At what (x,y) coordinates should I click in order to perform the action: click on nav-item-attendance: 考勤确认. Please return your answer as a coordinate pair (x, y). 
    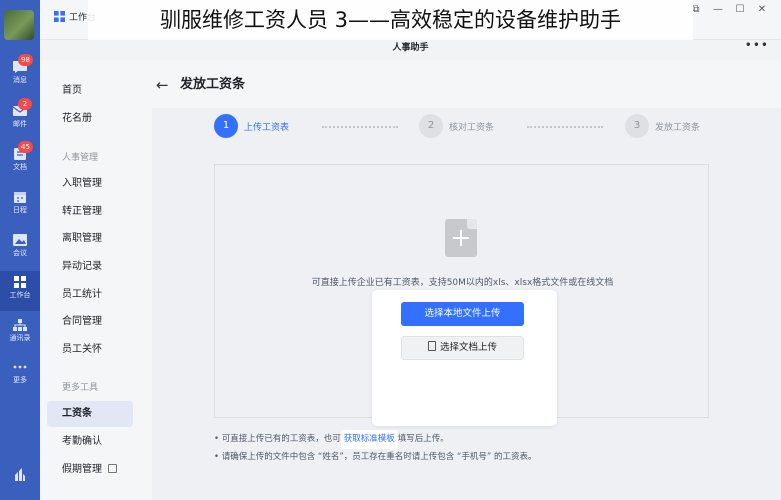
    Looking at the image, I should click on (90, 442).